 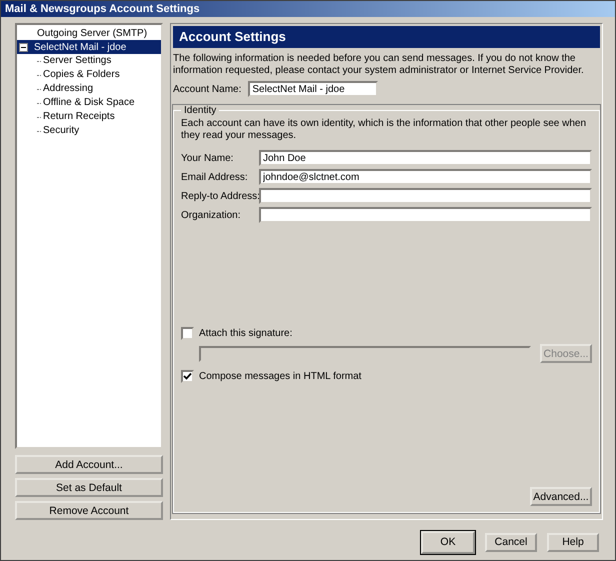 I want to click on tree-item: Server Settings, so click(x=77, y=61).